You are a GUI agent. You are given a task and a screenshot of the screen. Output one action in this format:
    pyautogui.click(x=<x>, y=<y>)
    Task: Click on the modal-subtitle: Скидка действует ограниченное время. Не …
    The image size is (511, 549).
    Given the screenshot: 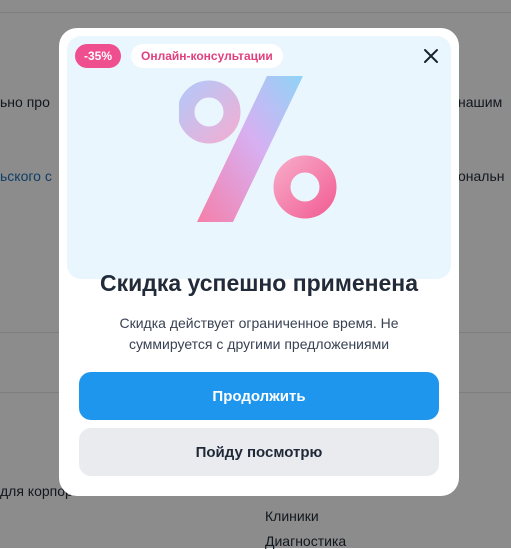 What is the action you would take?
    pyautogui.click(x=259, y=333)
    